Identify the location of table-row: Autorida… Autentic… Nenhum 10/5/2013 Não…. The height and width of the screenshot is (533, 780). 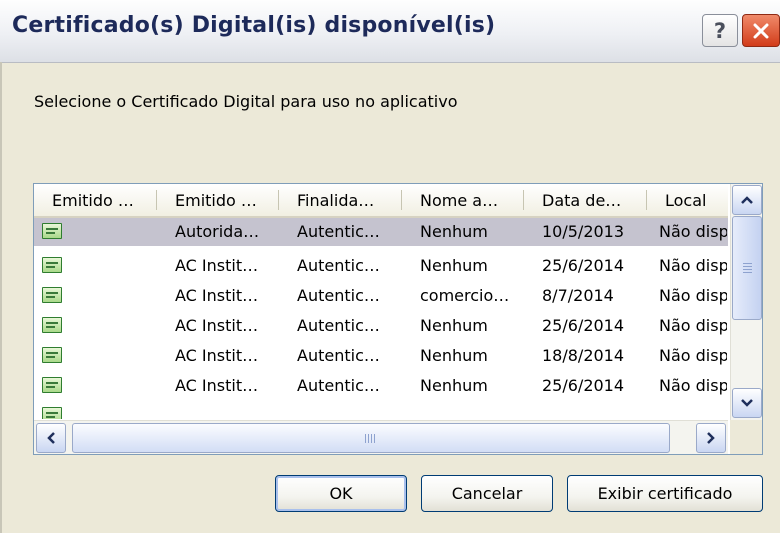
(381, 232).